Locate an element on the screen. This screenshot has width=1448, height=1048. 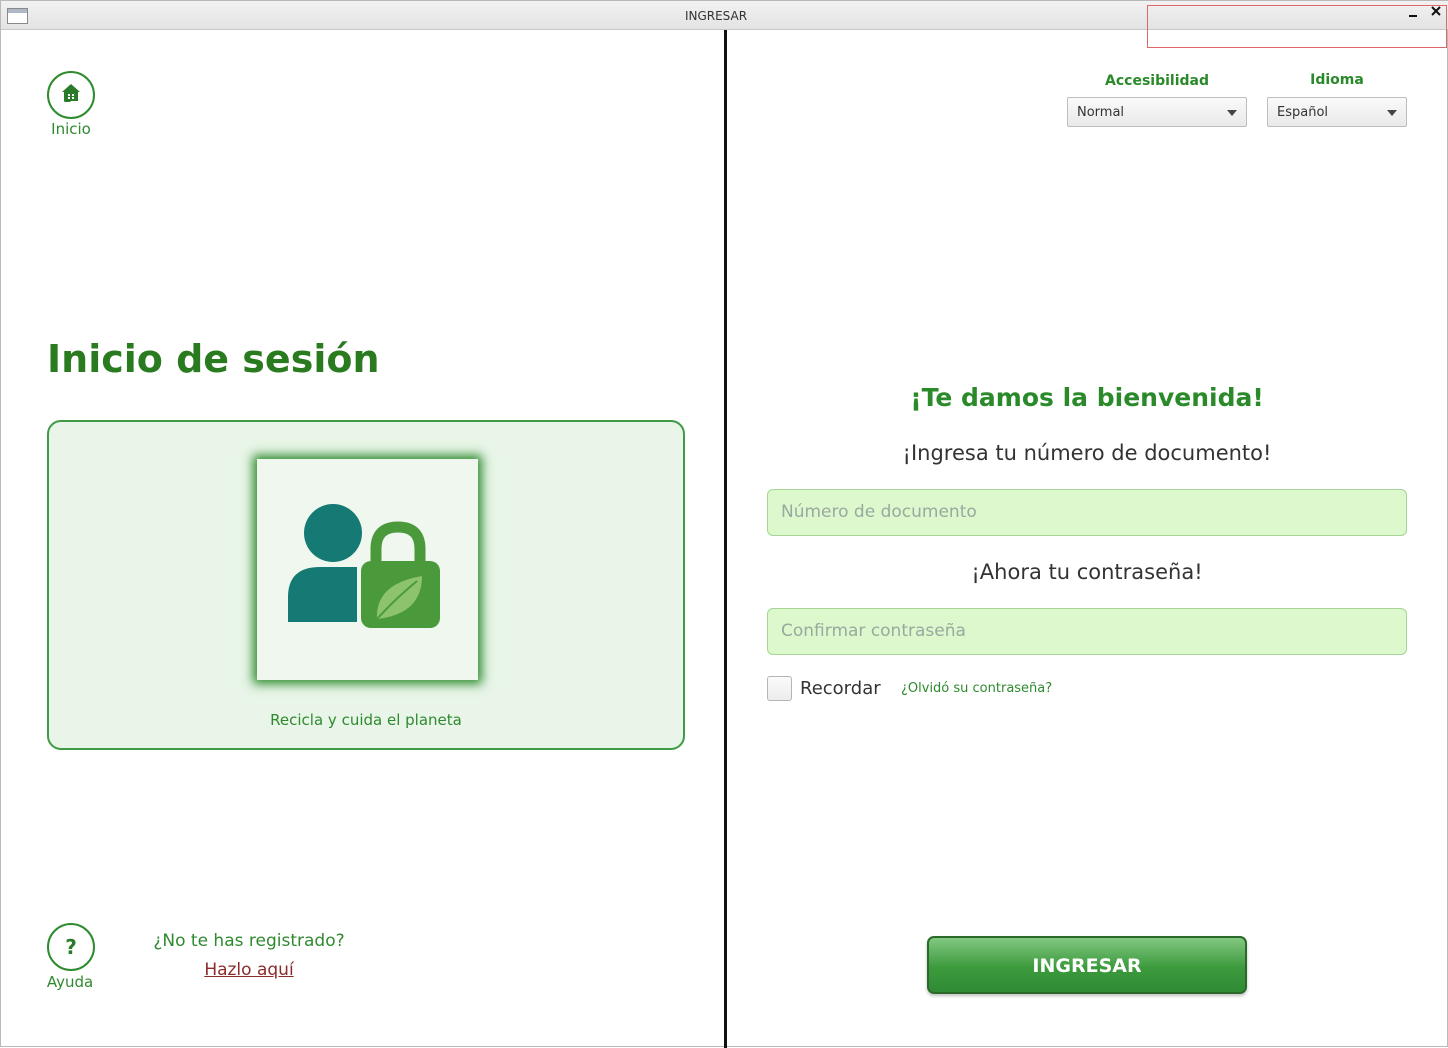
home-icon is located at coordinates (71, 95).